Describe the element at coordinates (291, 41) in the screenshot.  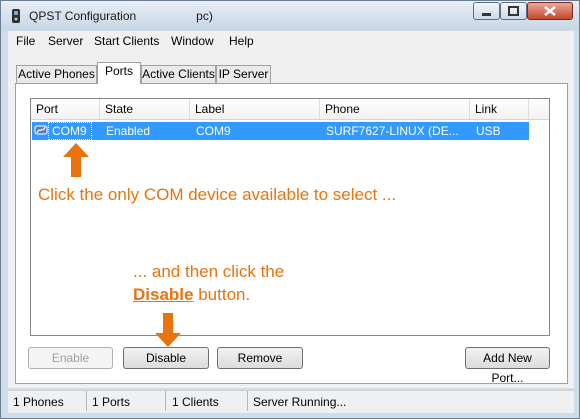
I see `menu-bar` at that location.